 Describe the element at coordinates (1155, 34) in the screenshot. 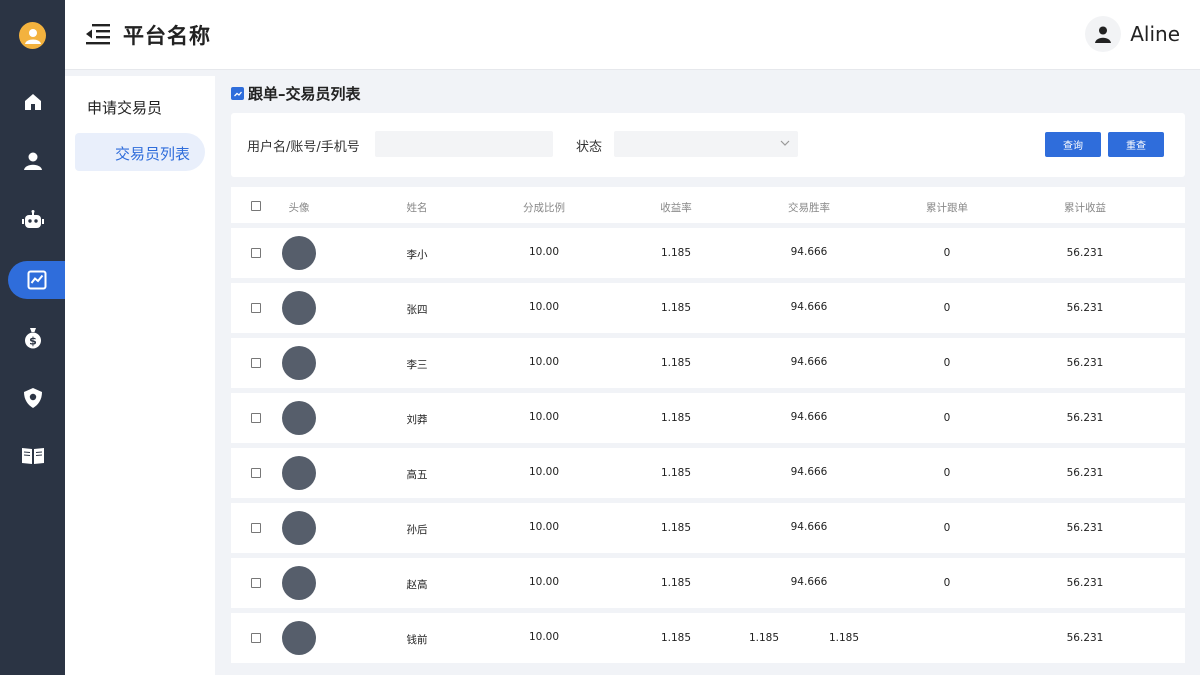

I see `user-name: Aline` at that location.